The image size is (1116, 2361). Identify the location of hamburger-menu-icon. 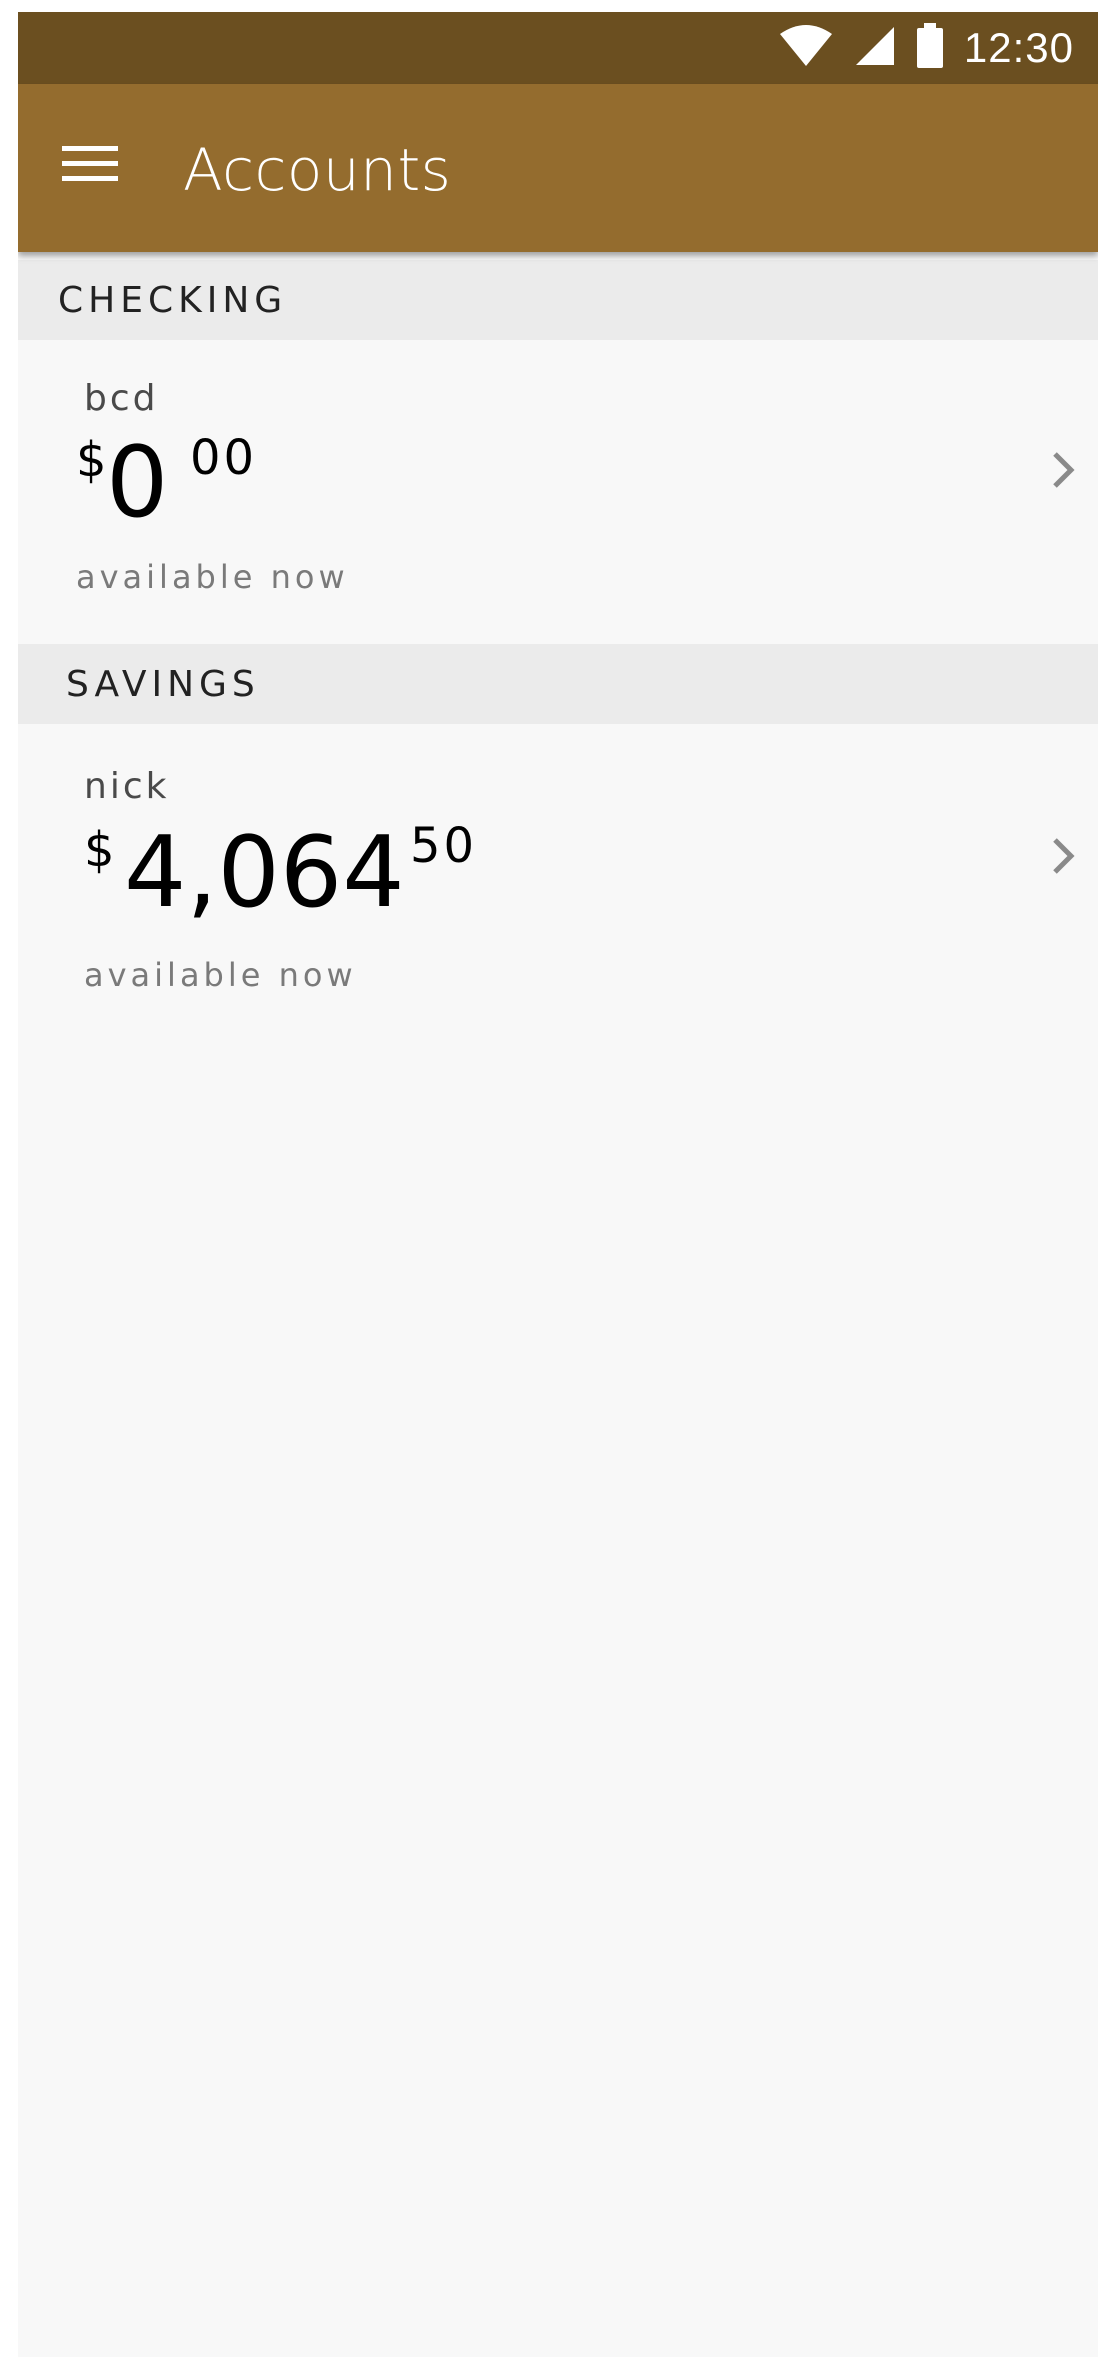
(90, 166).